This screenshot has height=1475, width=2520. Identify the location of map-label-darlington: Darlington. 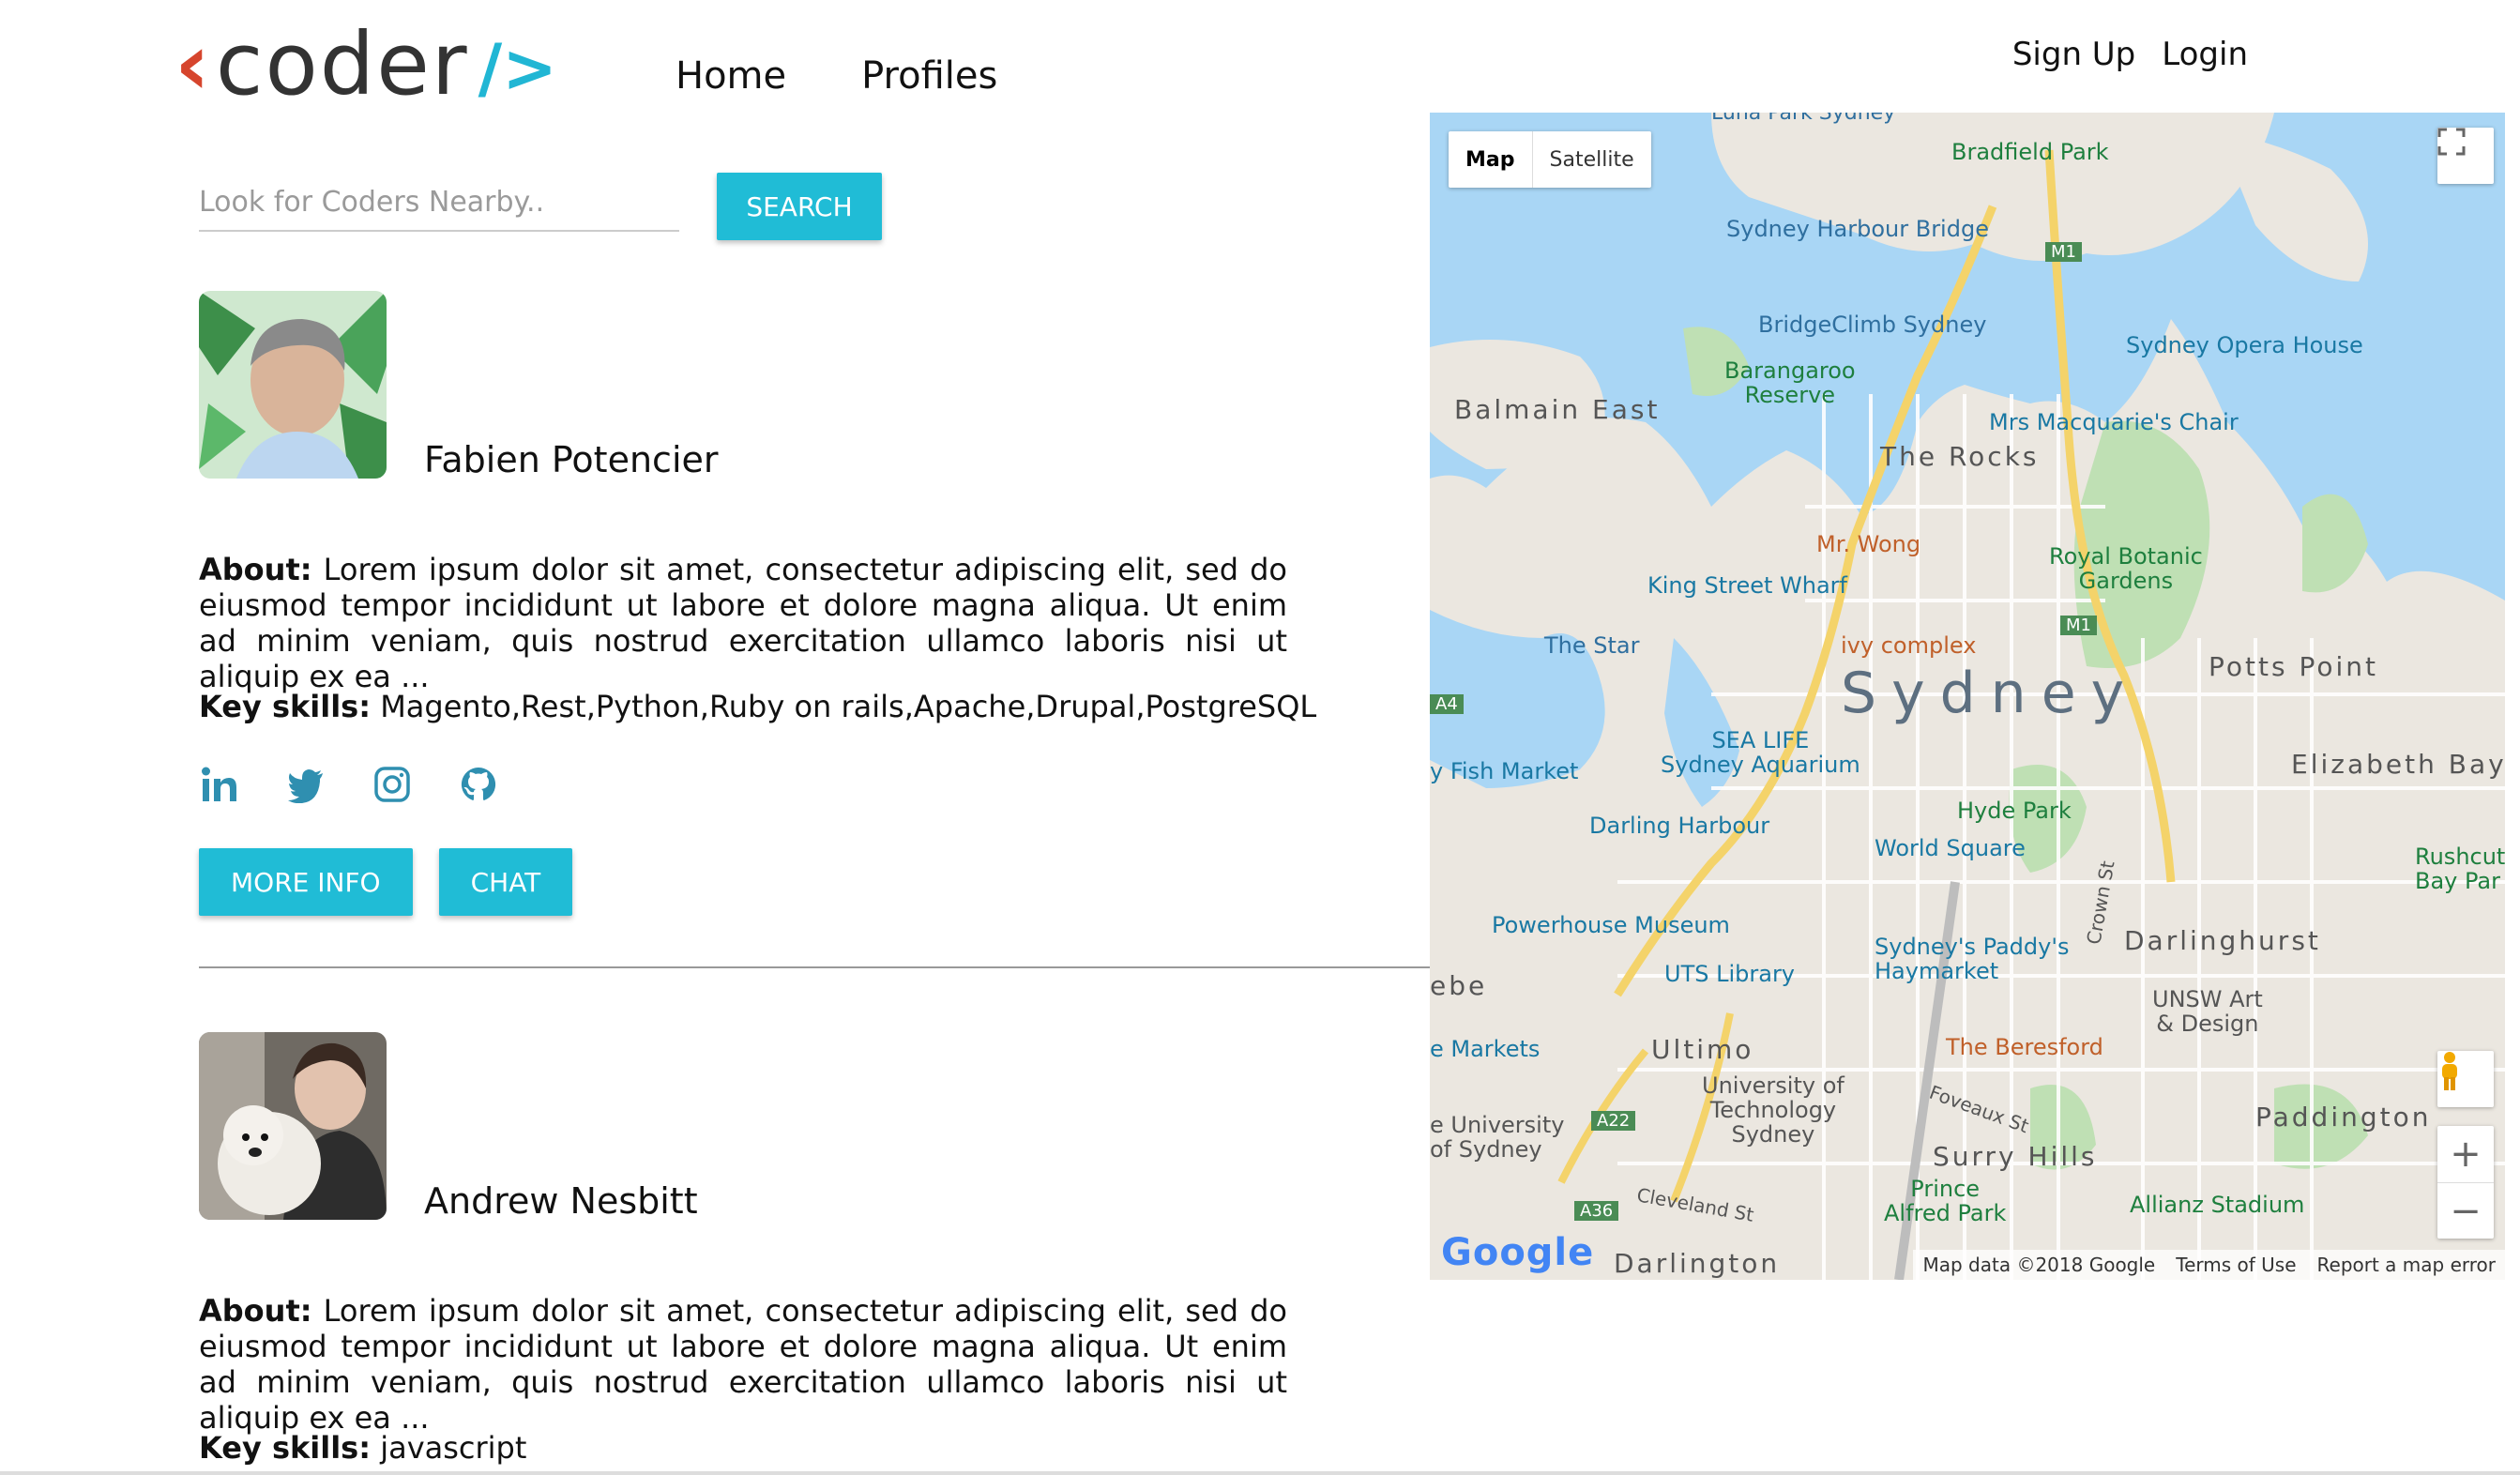
(1697, 1263).